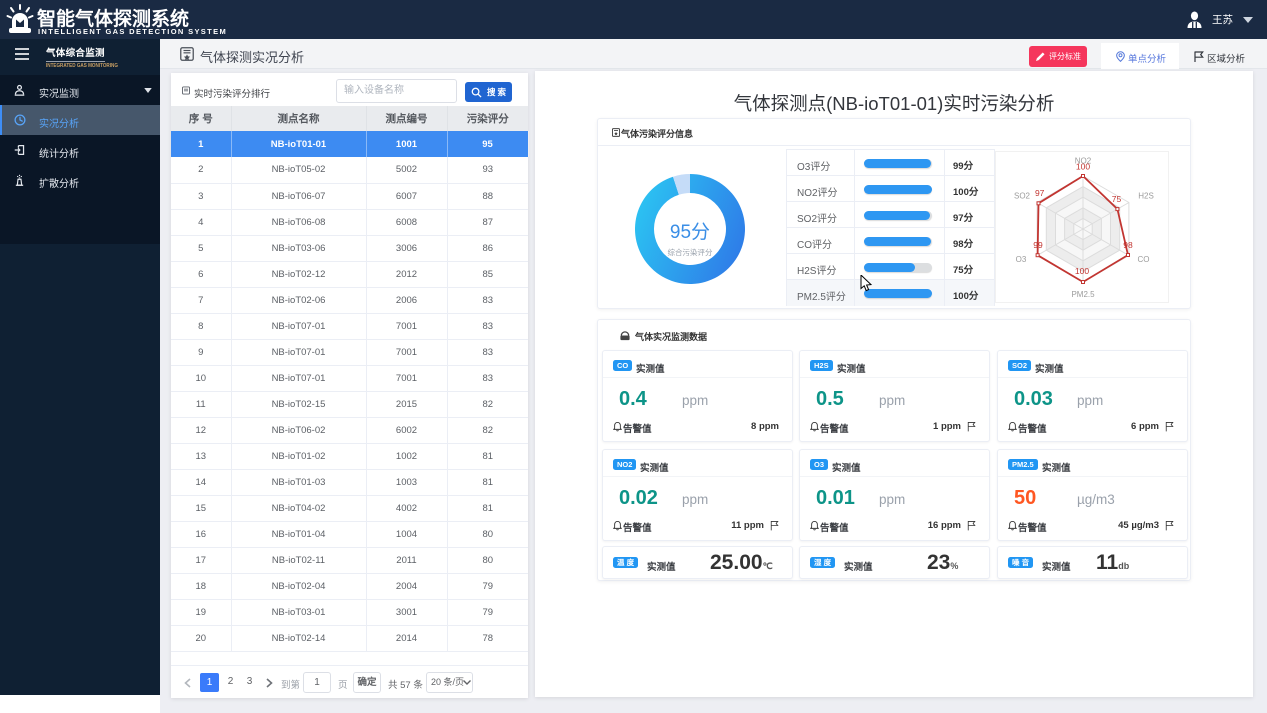  What do you see at coordinates (1021, 259) in the screenshot?
I see `svg-text: O3` at bounding box center [1021, 259].